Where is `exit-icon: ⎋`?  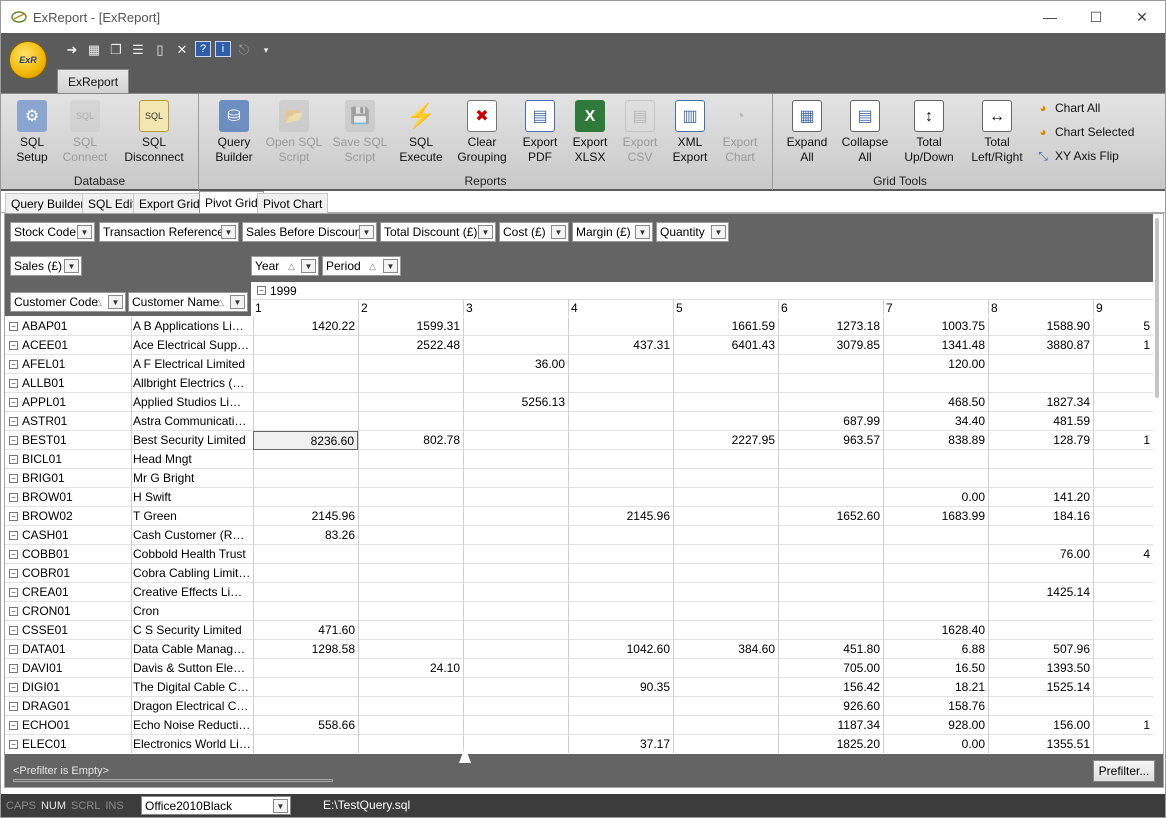 exit-icon: ⎋ is located at coordinates (244, 50).